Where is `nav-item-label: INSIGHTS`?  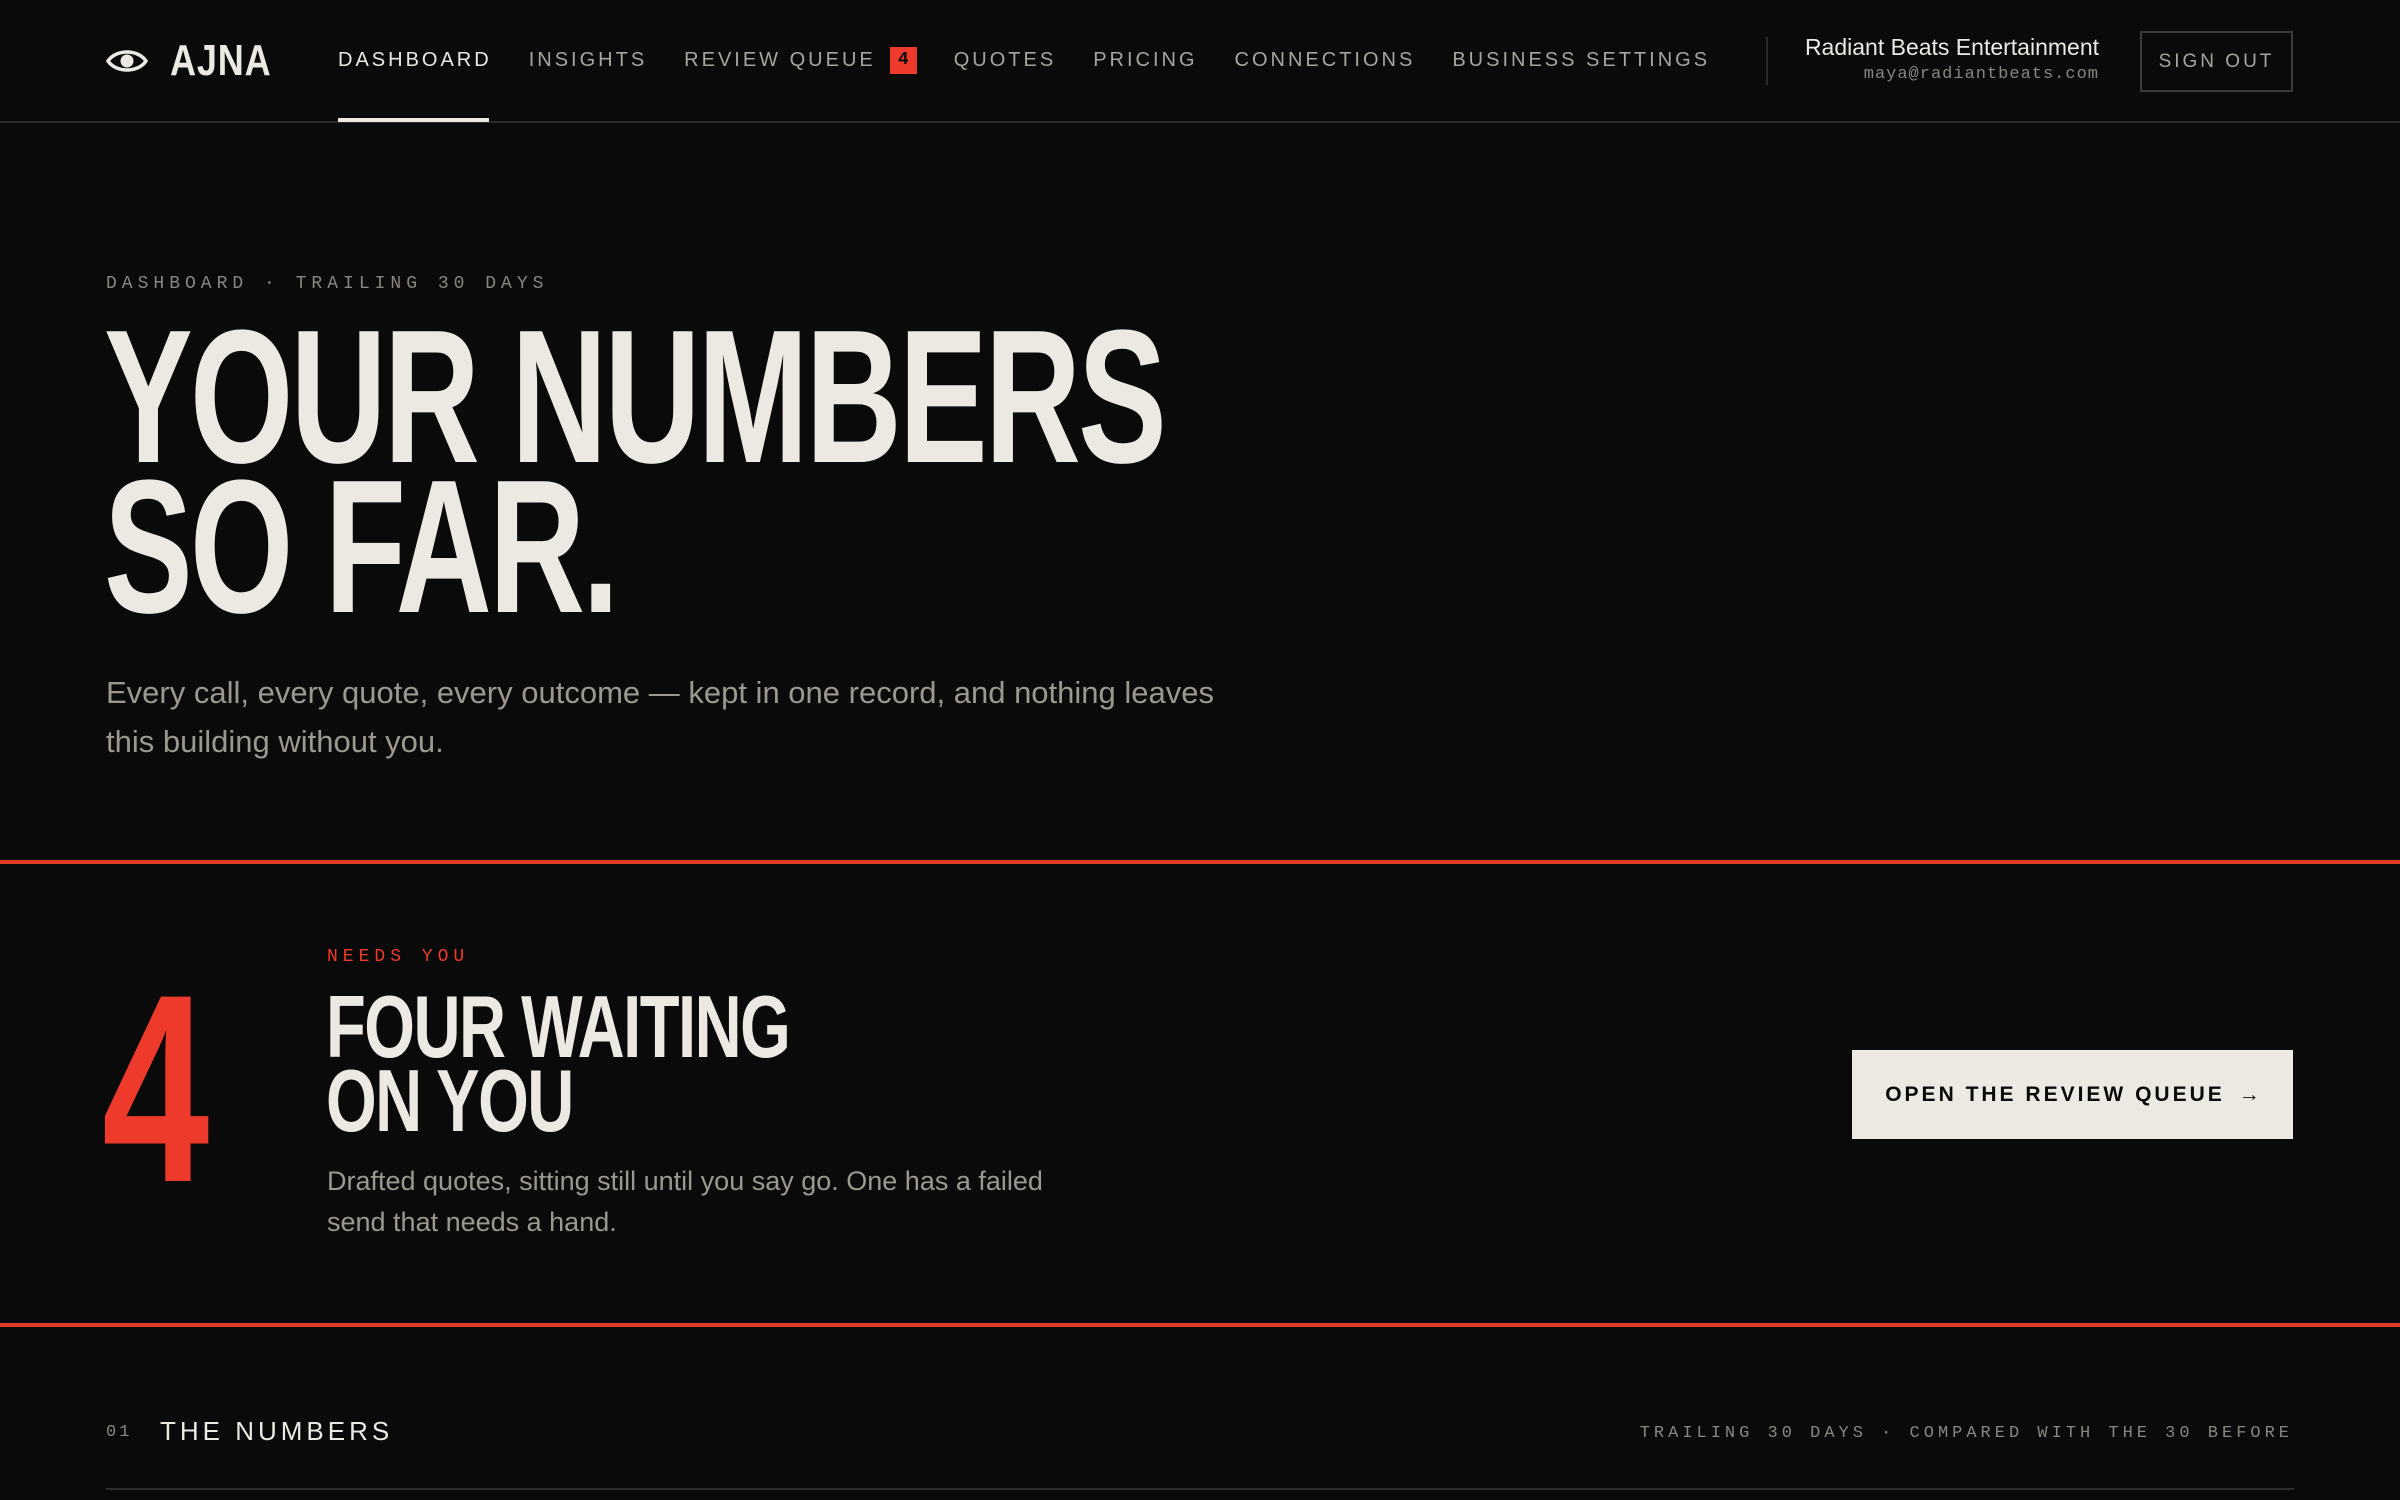 nav-item-label: INSIGHTS is located at coordinates (588, 60).